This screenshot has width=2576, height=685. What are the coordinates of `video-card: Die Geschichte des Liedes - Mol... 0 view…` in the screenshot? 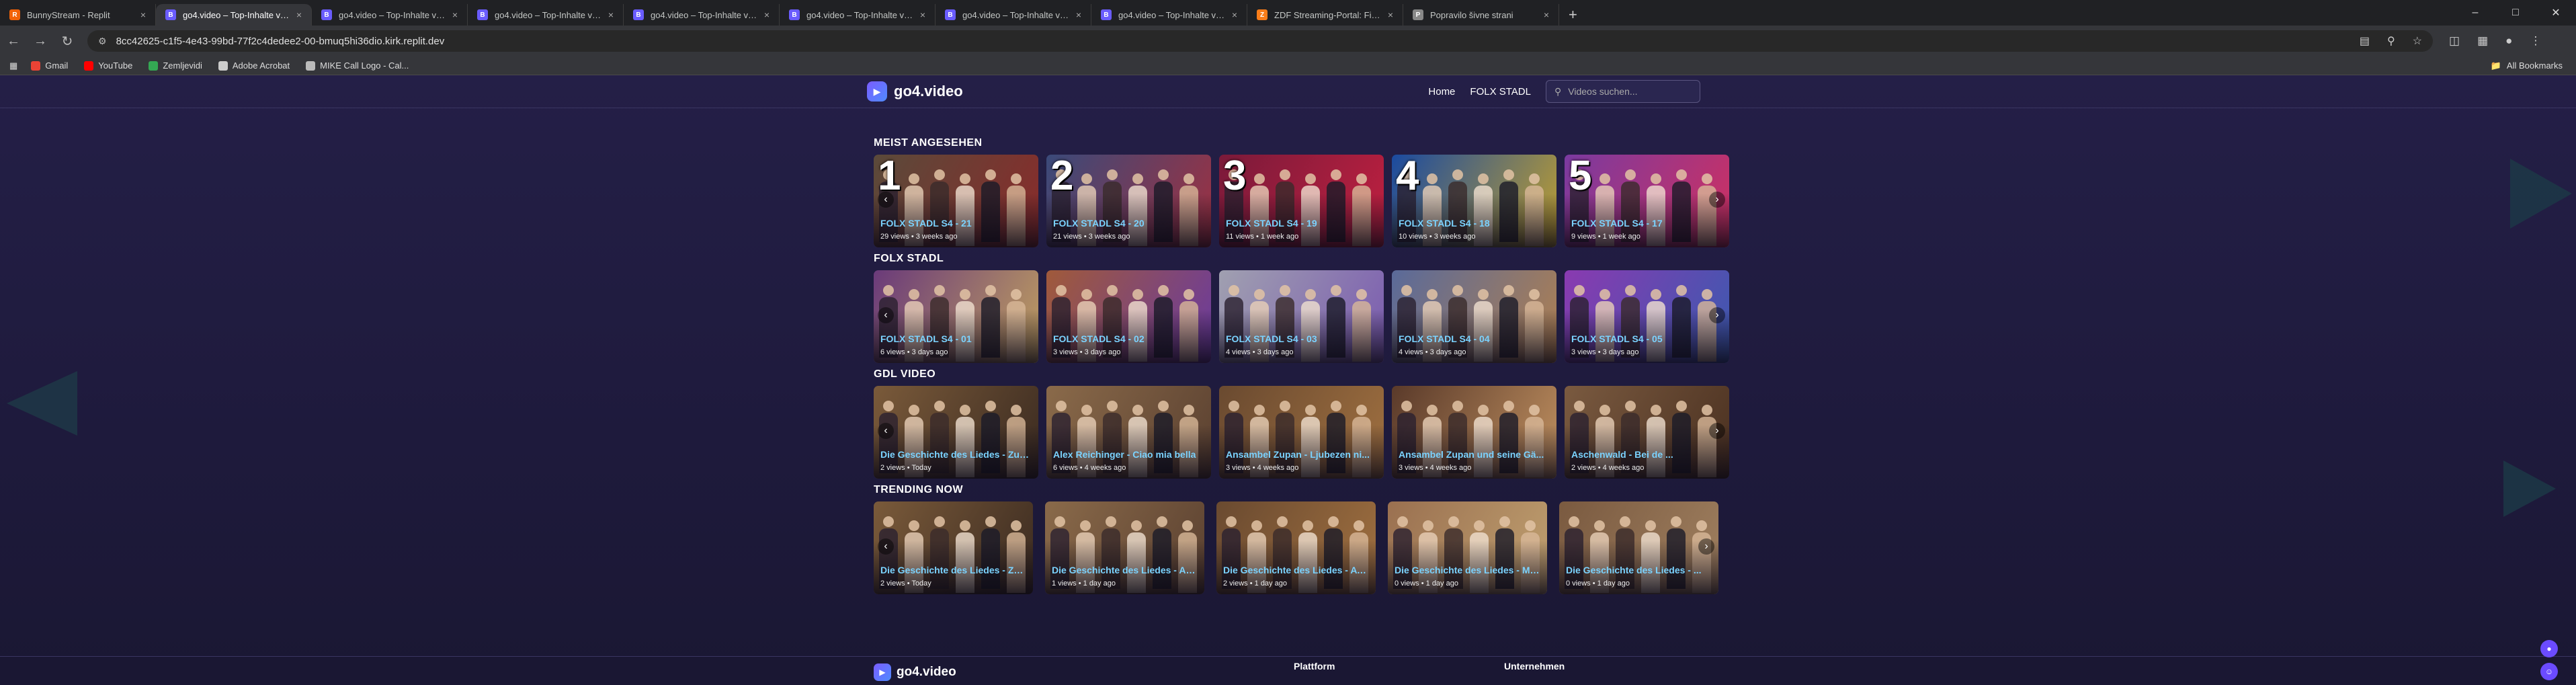 It's located at (1467, 548).